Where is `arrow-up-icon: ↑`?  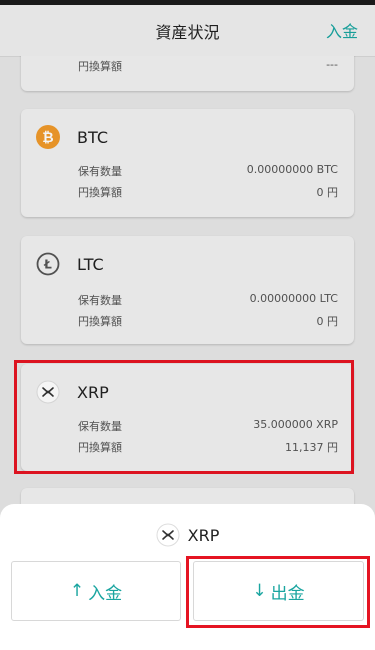
arrow-up-icon: ↑ is located at coordinates (77, 591).